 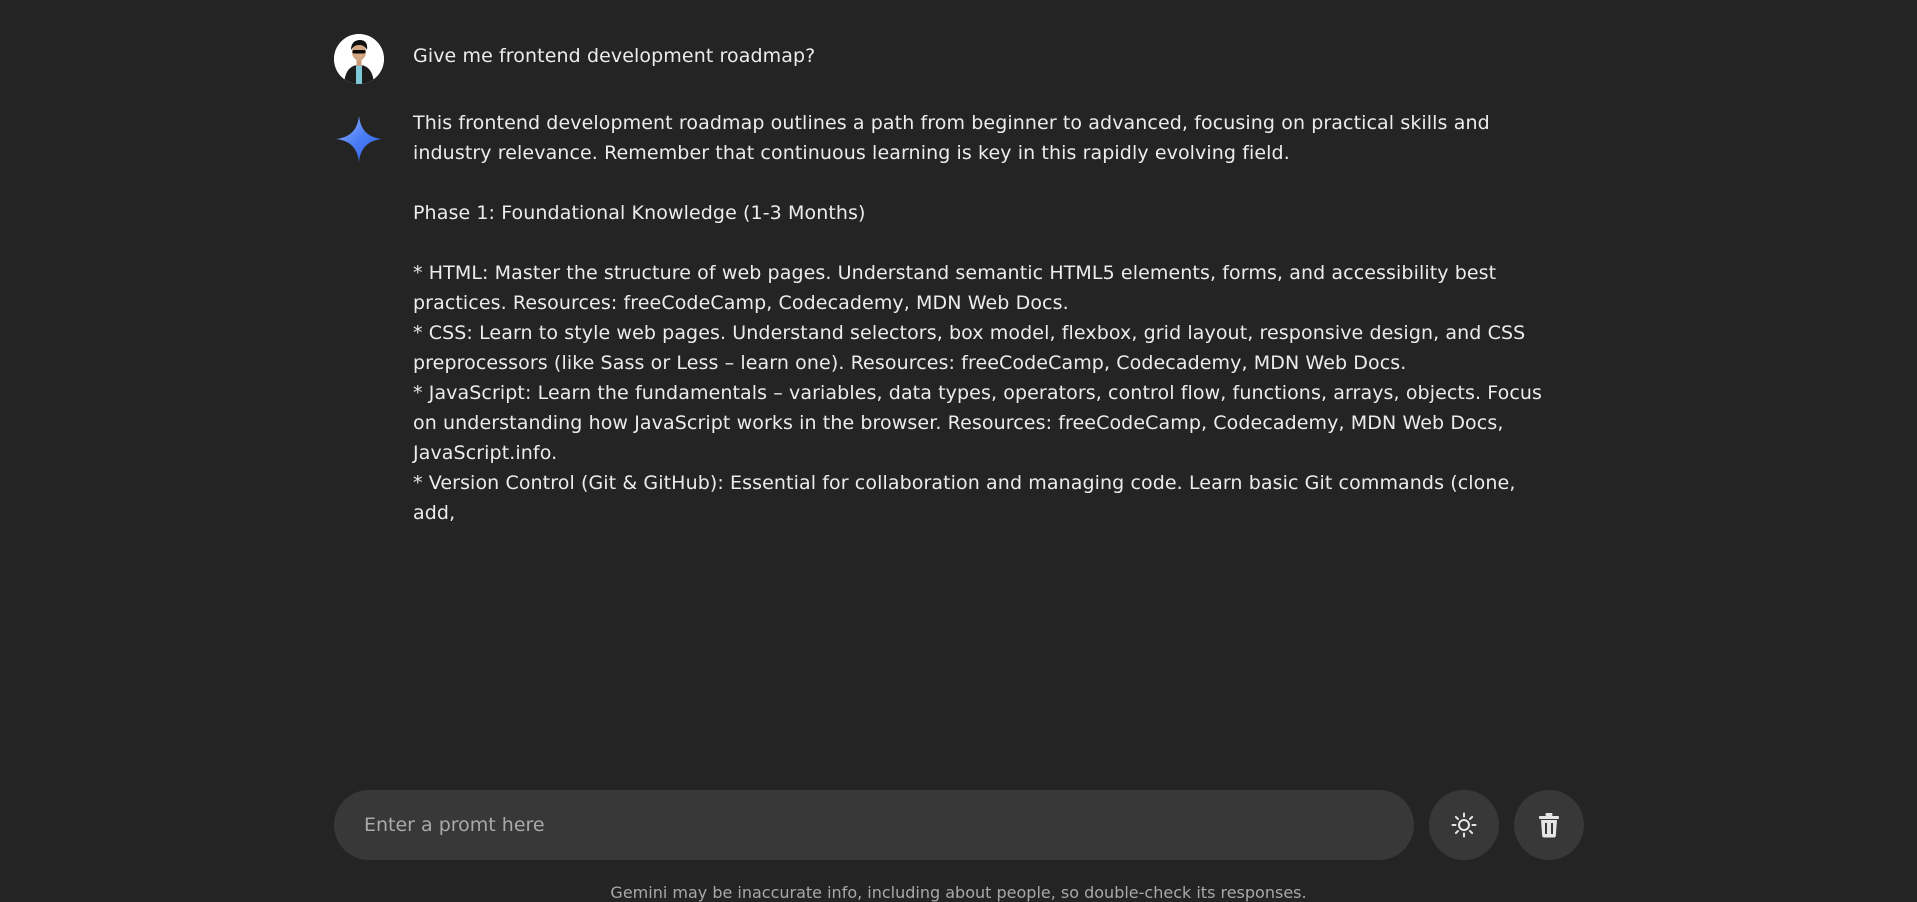 What do you see at coordinates (959, 59) in the screenshot?
I see `user-message: Give me frontend development roadmap?` at bounding box center [959, 59].